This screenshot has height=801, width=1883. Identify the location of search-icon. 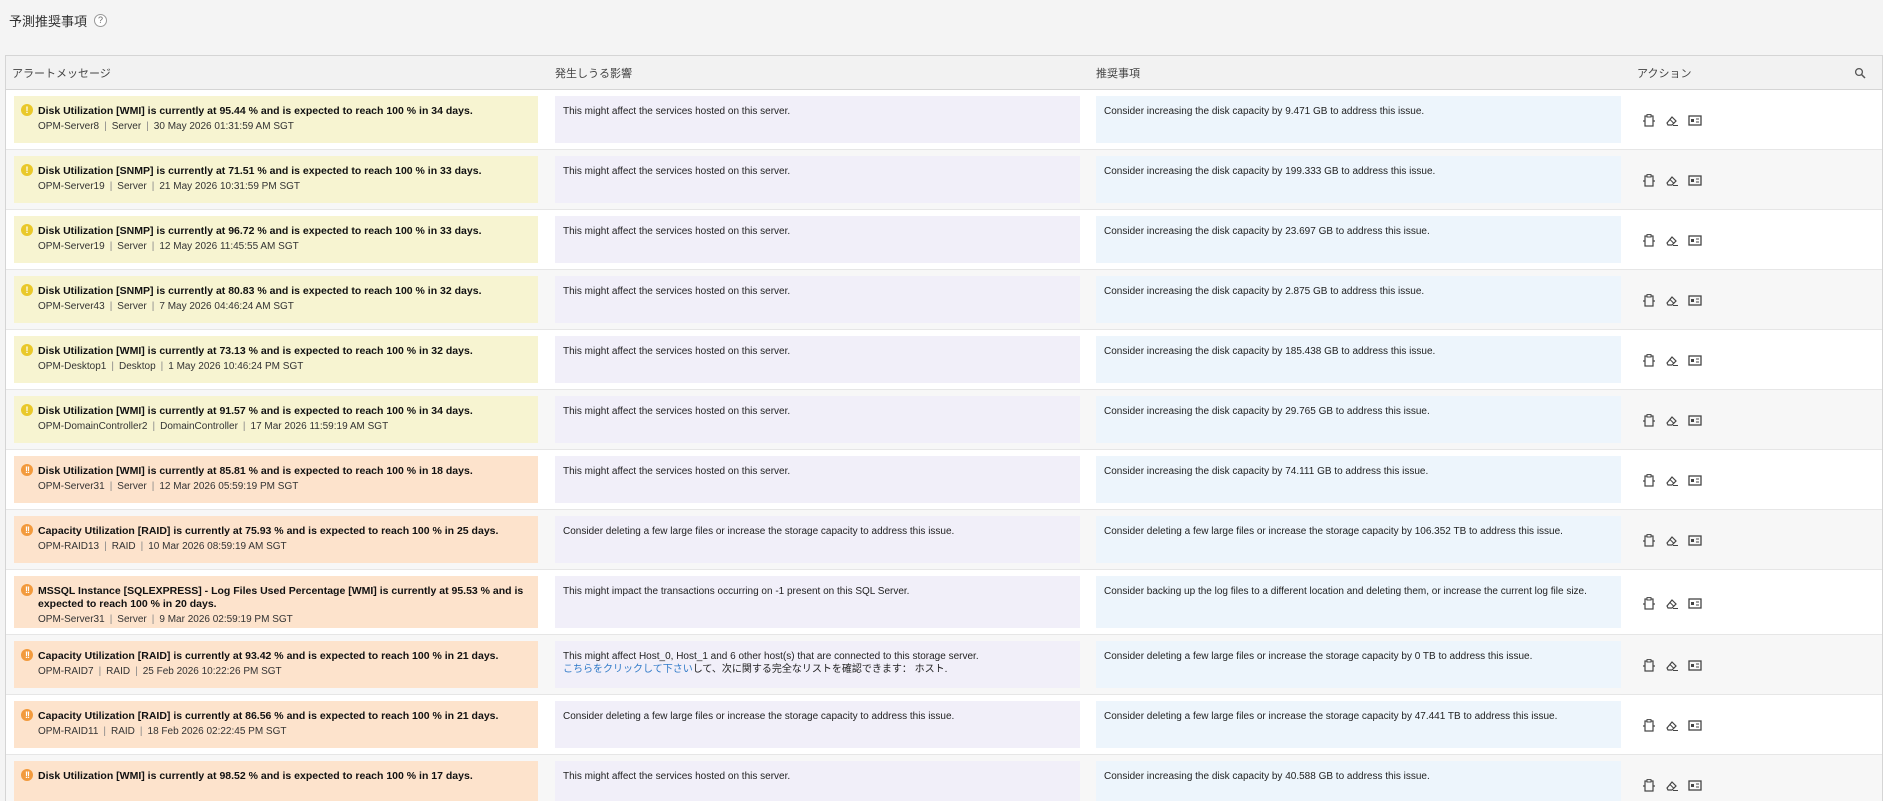
(1860, 73).